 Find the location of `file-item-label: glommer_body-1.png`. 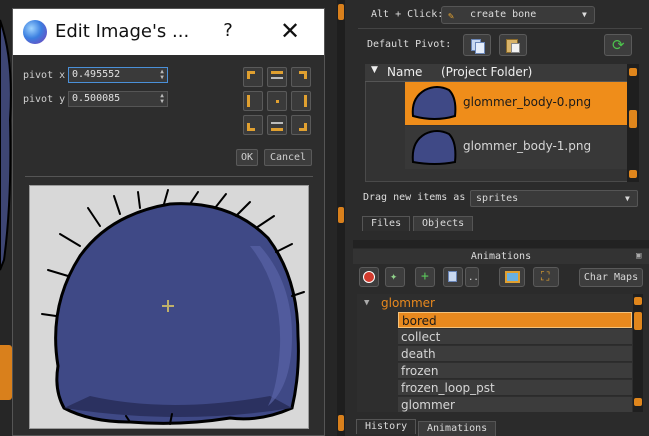

file-item-label: glommer_body-1.png is located at coordinates (527, 146).